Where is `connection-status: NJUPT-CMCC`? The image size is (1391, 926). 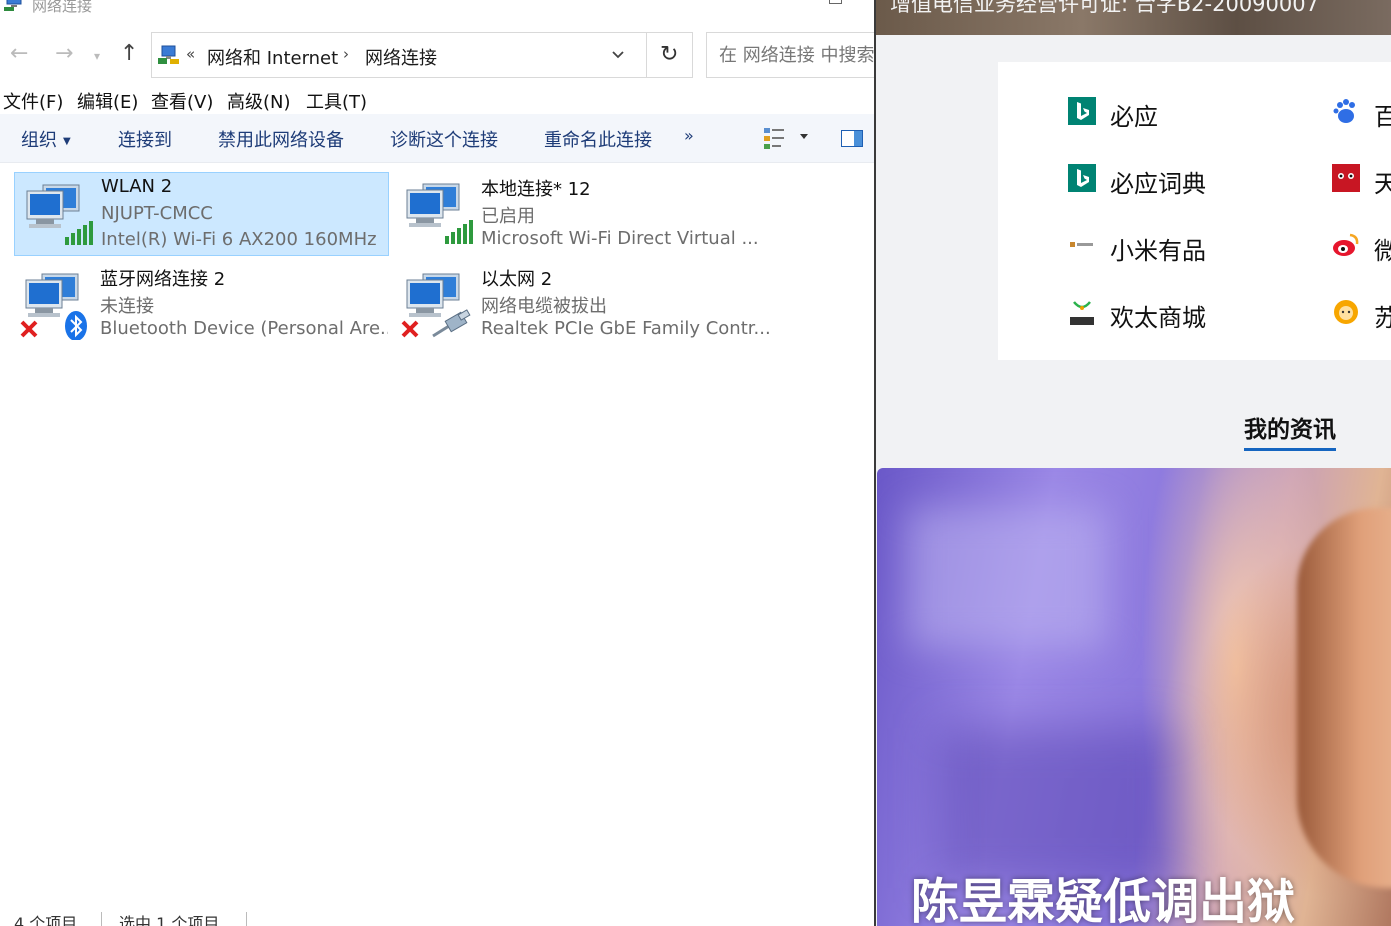
connection-status: NJUPT-CMCC is located at coordinates (157, 213).